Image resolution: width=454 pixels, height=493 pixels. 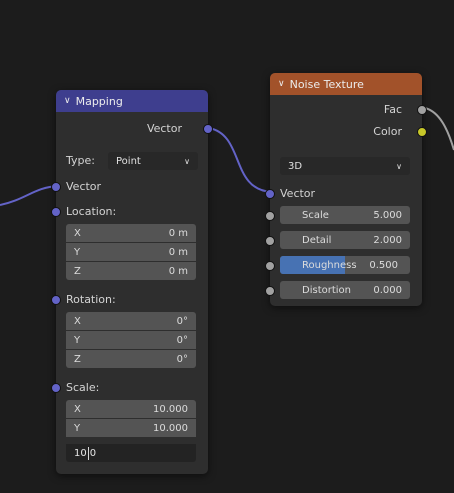 What do you see at coordinates (131, 409) in the screenshot?
I see `scale-x-field: X 10.000` at bounding box center [131, 409].